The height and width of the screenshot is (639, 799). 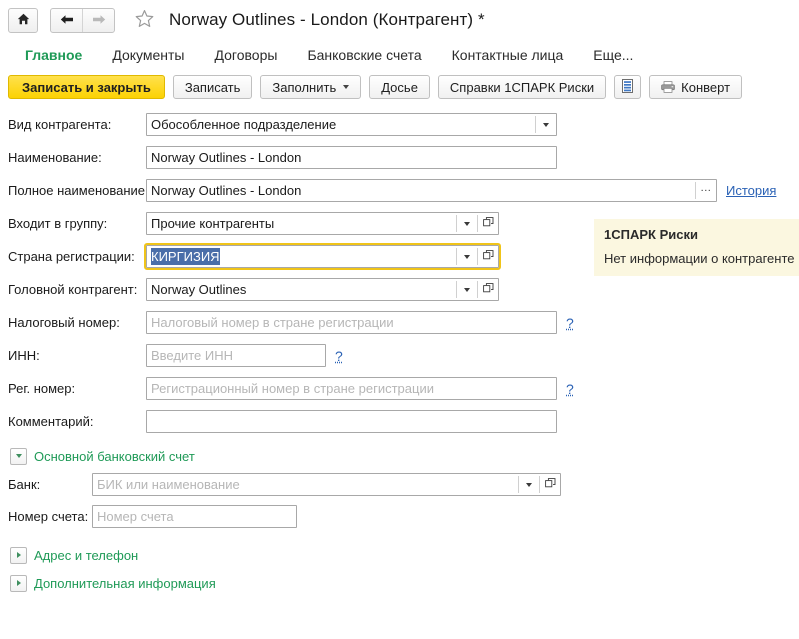 I want to click on form-row-parent: Головной контрагент: Norway Outlines, so click(x=399, y=289).